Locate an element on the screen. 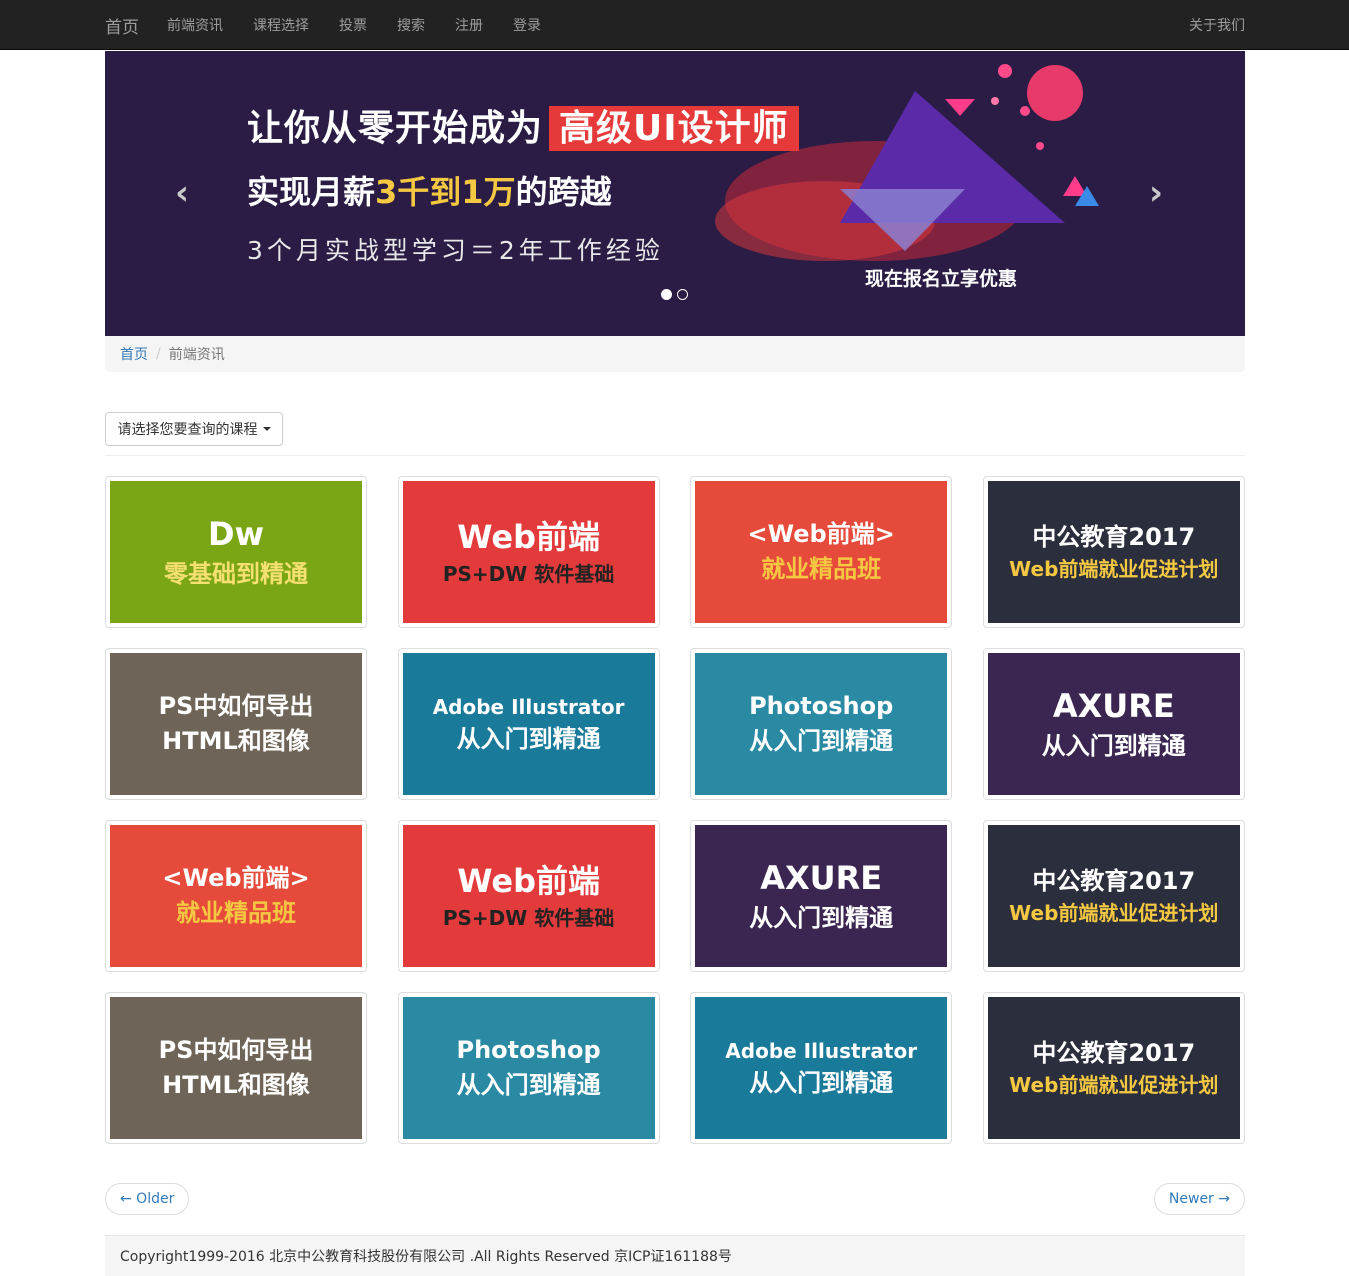 This screenshot has width=1349, height=1276. nav-brand-home: 首页 is located at coordinates (122, 25).